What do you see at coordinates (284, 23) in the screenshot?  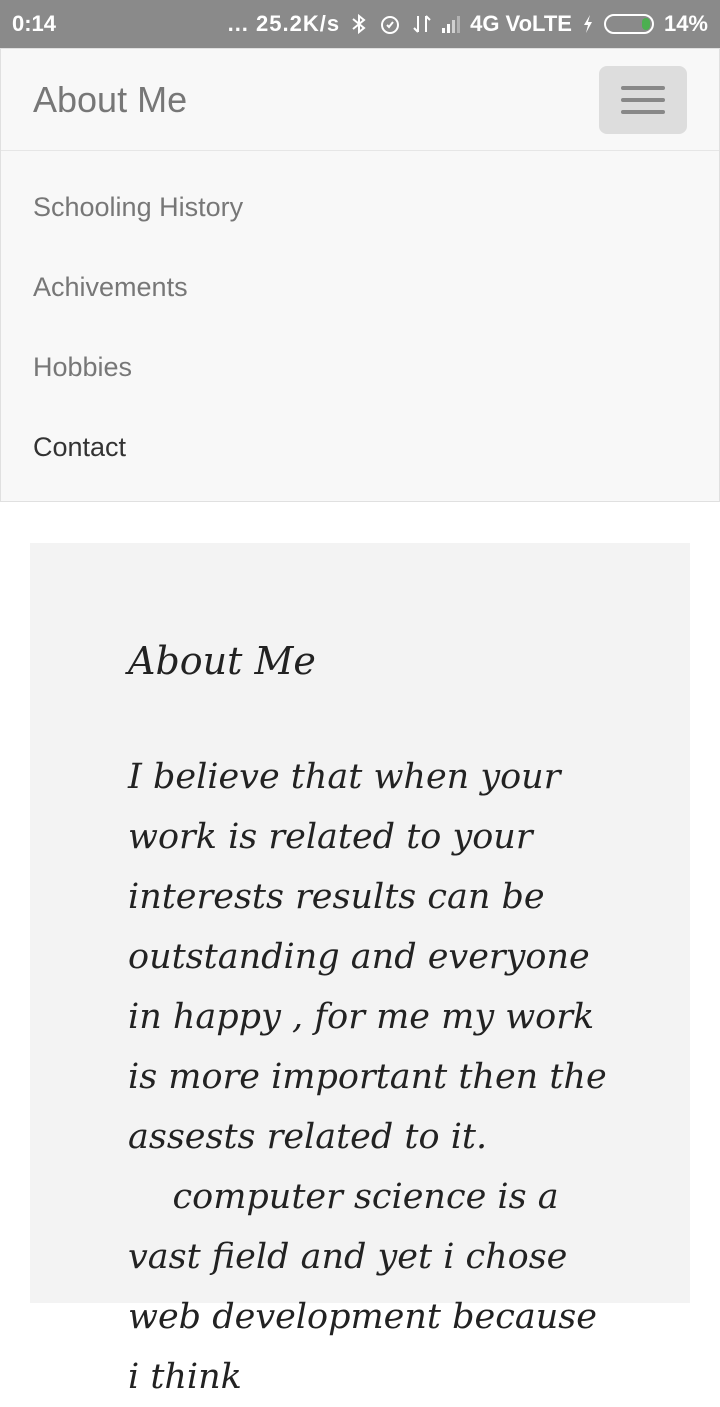 I see `network-speed: ... 25.2K/s` at bounding box center [284, 23].